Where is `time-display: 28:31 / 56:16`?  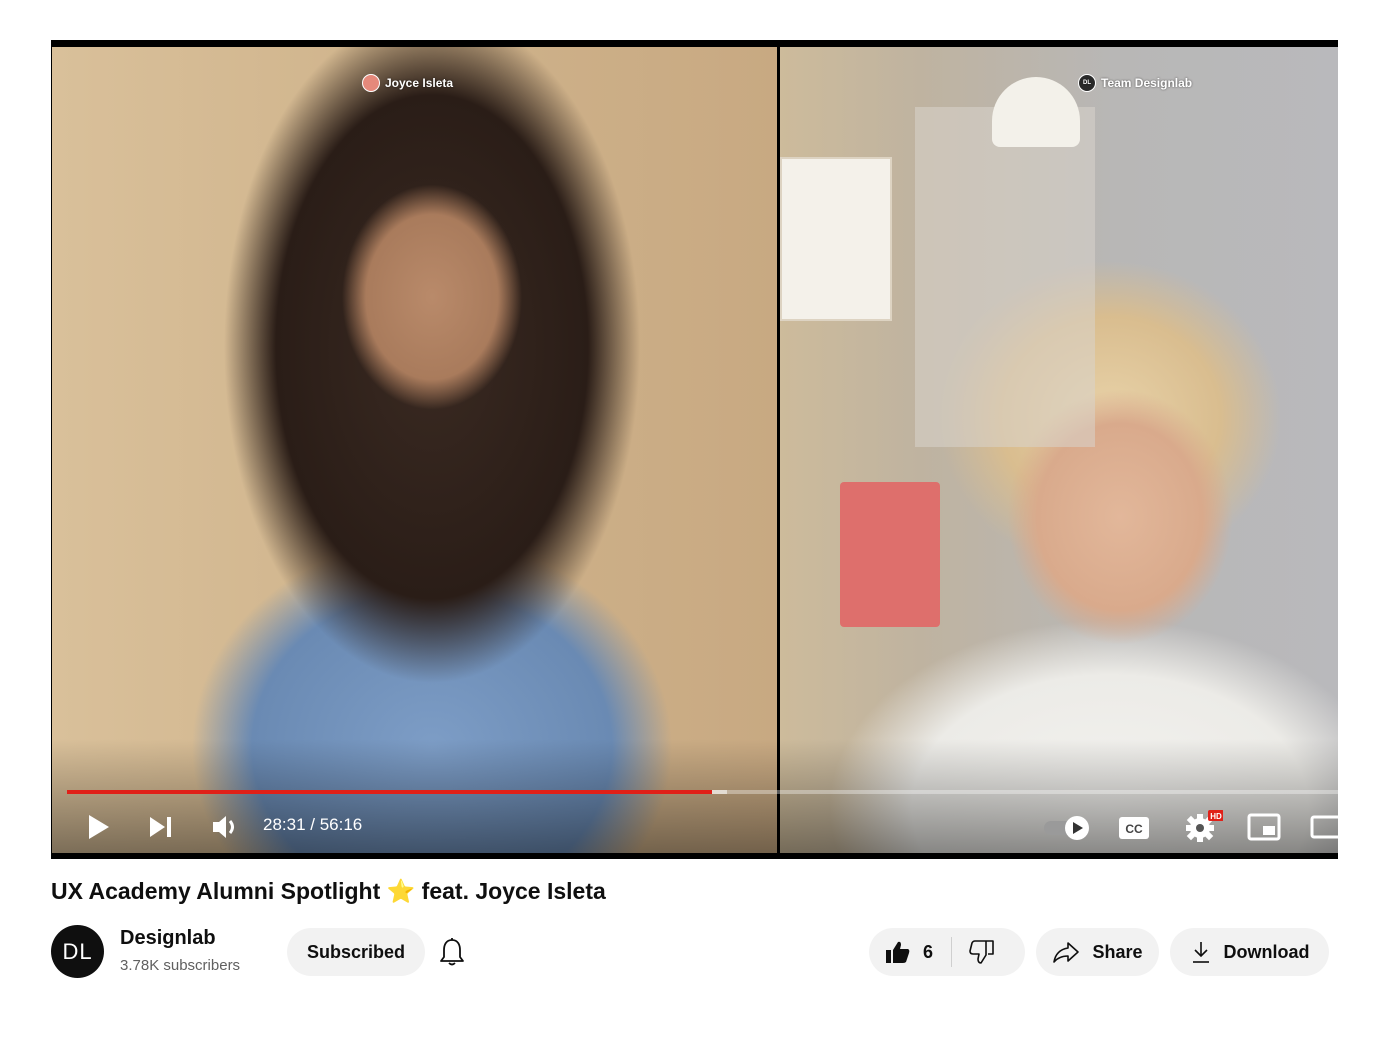 time-display: 28:31 / 56:16 is located at coordinates (313, 824).